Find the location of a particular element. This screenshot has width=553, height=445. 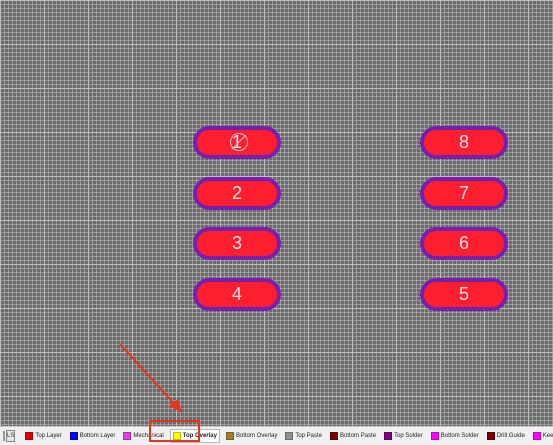

layer-tab-top-overlay: Top Overlay is located at coordinates (194, 436).